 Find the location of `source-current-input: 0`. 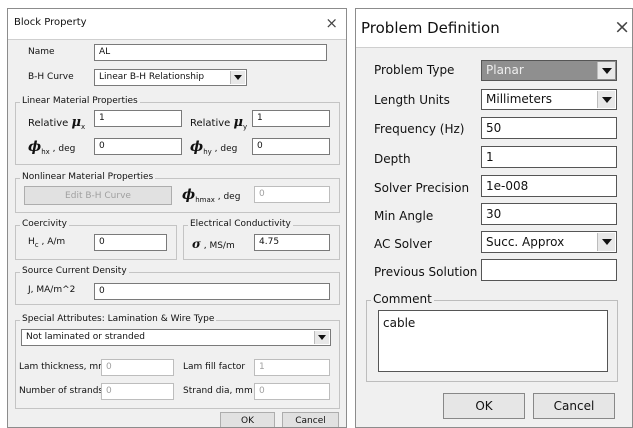

source-current-input: 0 is located at coordinates (212, 291).